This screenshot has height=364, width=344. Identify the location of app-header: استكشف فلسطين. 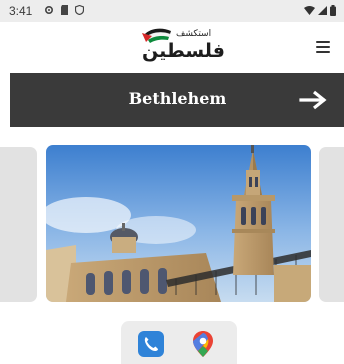
(172, 47).